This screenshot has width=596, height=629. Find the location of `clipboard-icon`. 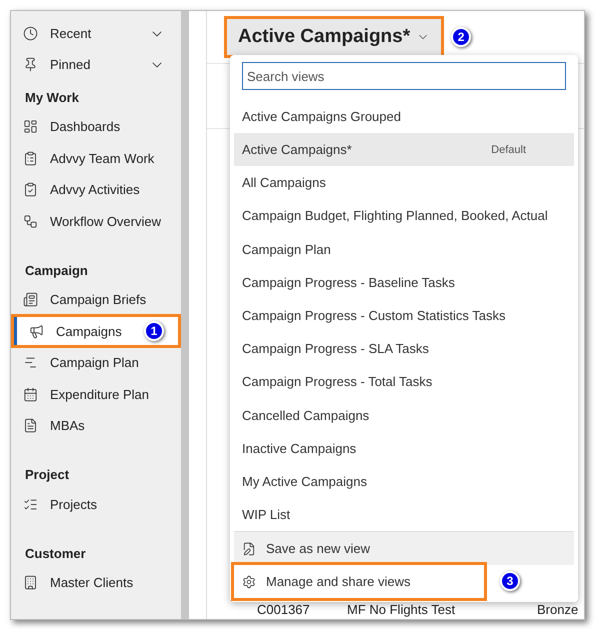

clipboard-icon is located at coordinates (30, 158).